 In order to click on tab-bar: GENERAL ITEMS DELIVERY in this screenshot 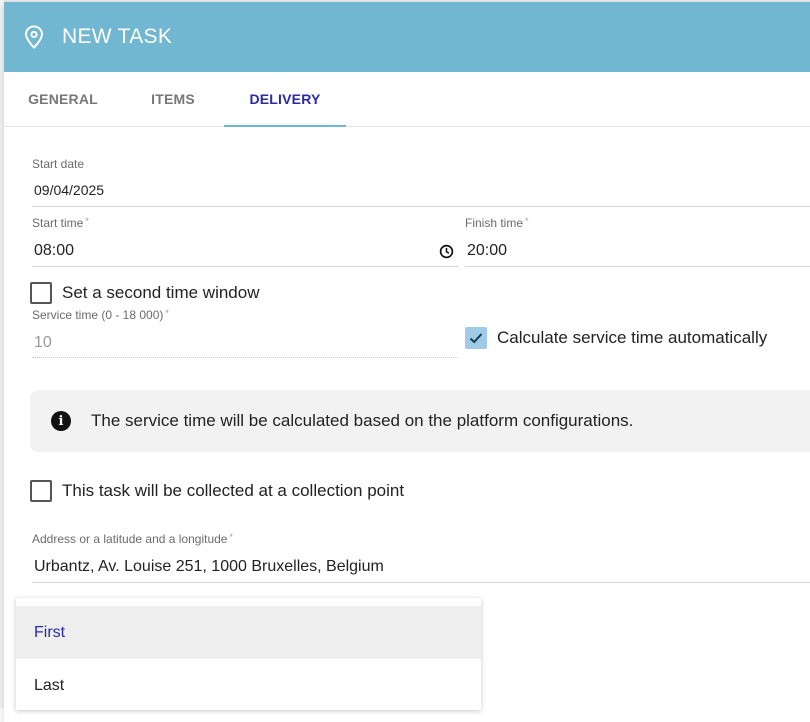, I will do `click(407, 99)`.